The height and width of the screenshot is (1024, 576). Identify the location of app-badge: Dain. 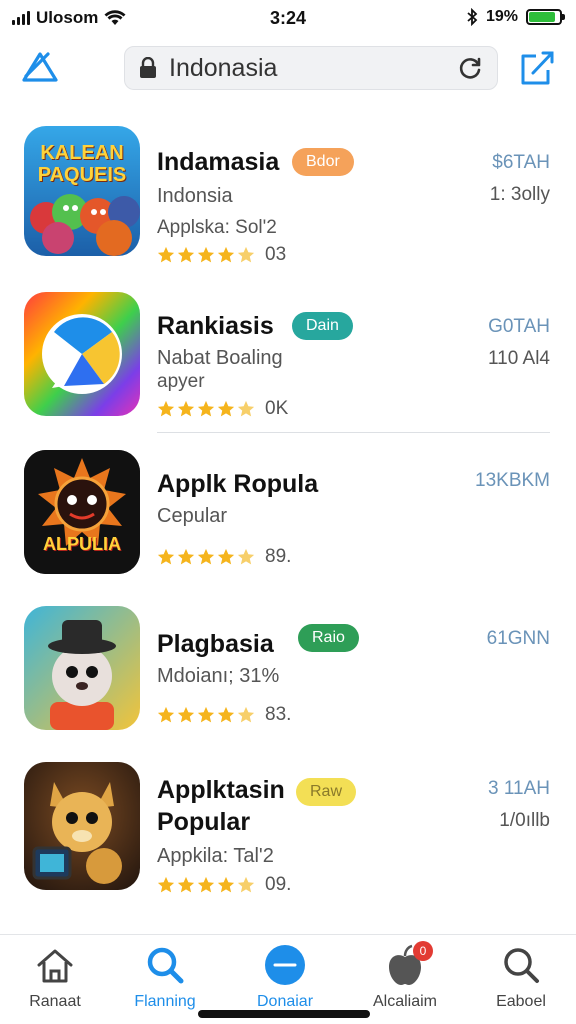
(322, 326).